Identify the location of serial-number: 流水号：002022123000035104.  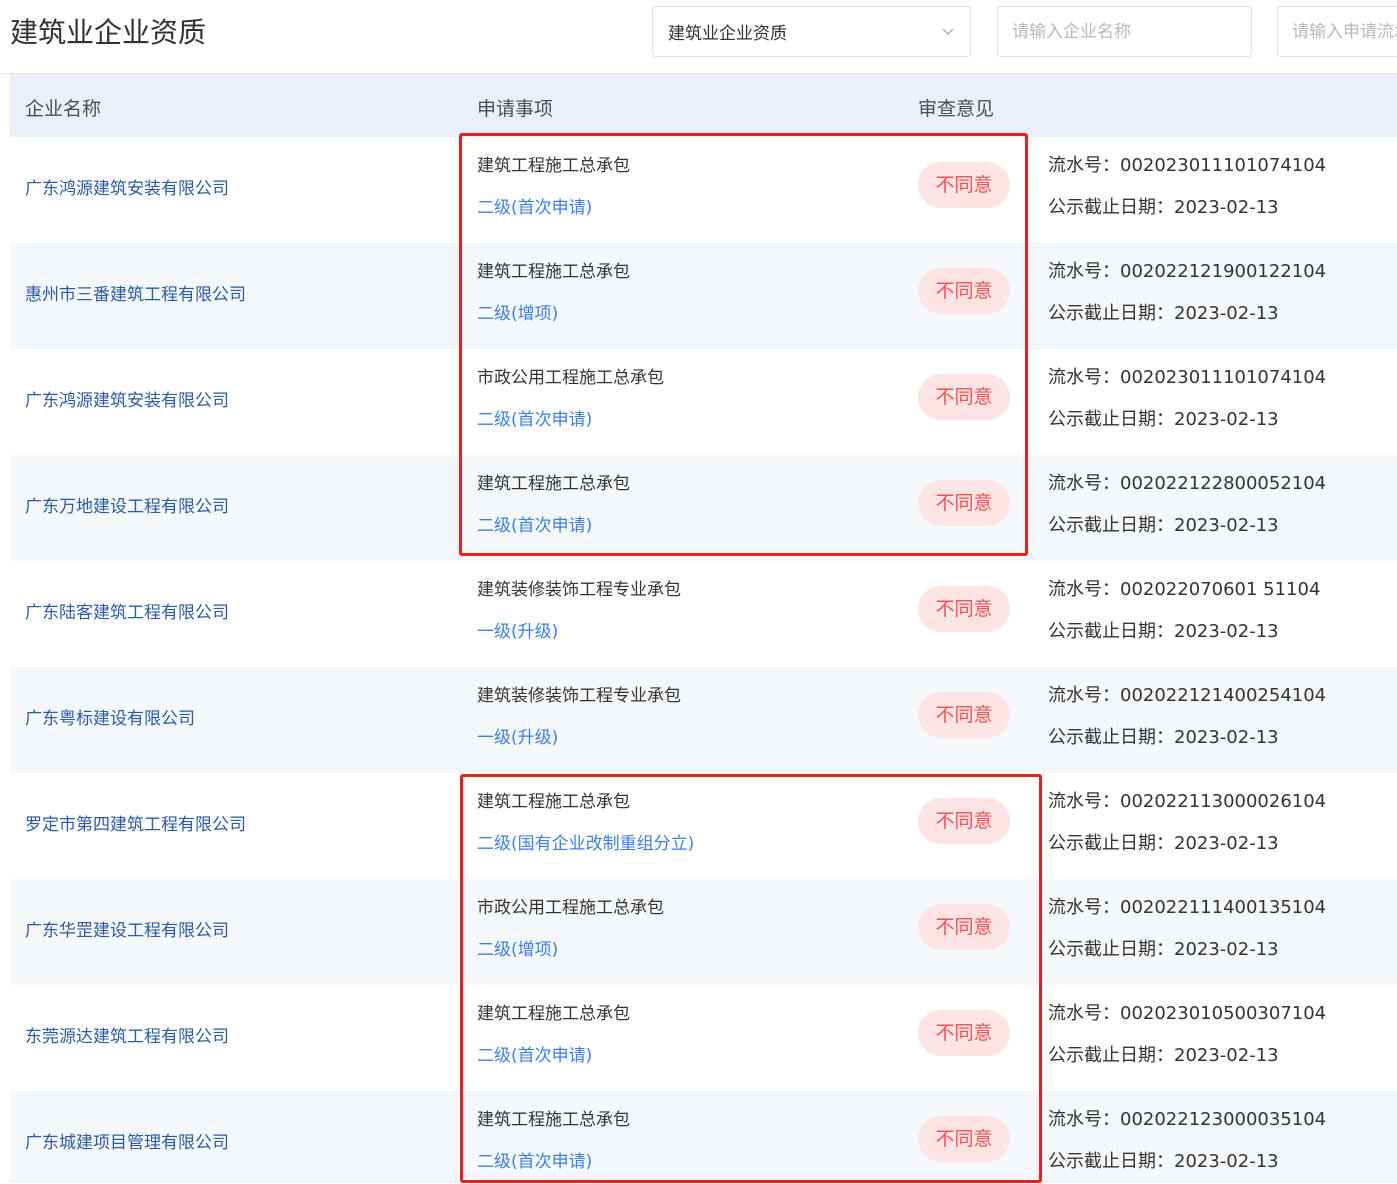
(1187, 1119).